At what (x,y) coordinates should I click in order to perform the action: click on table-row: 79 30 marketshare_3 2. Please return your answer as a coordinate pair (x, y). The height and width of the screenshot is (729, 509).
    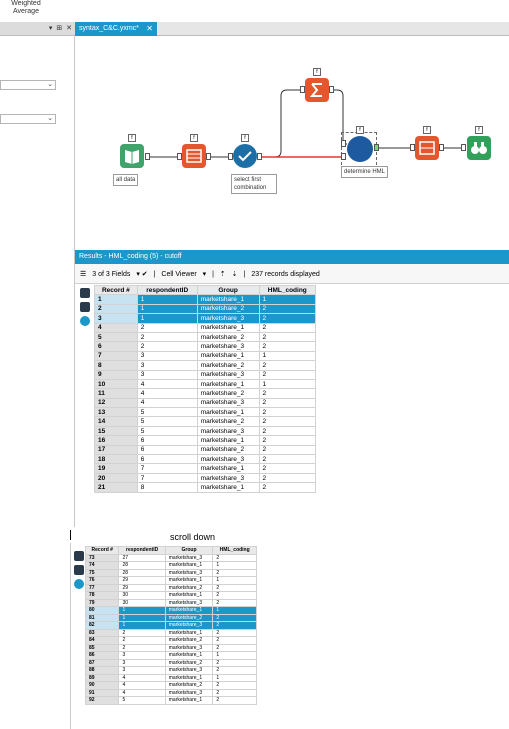
    Looking at the image, I should click on (170, 602).